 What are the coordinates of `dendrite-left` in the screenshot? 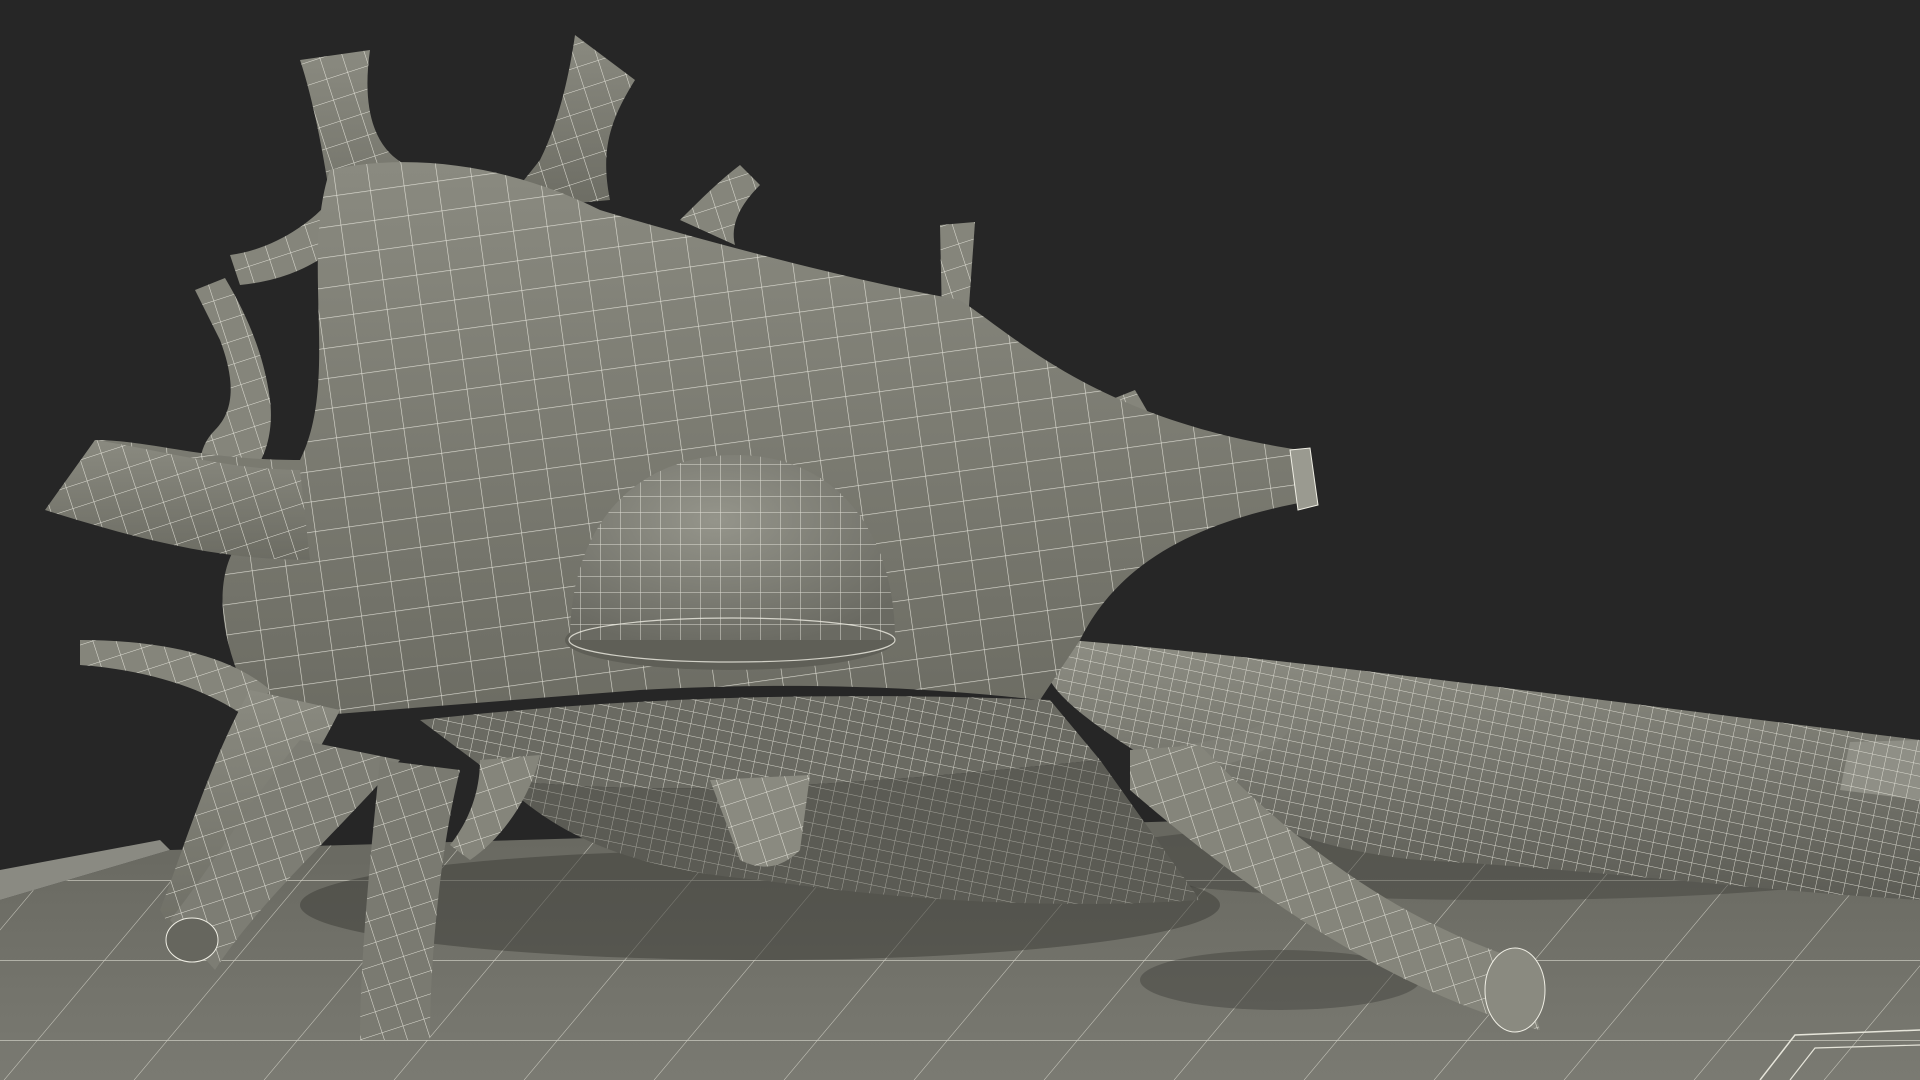 It's located at (177, 500).